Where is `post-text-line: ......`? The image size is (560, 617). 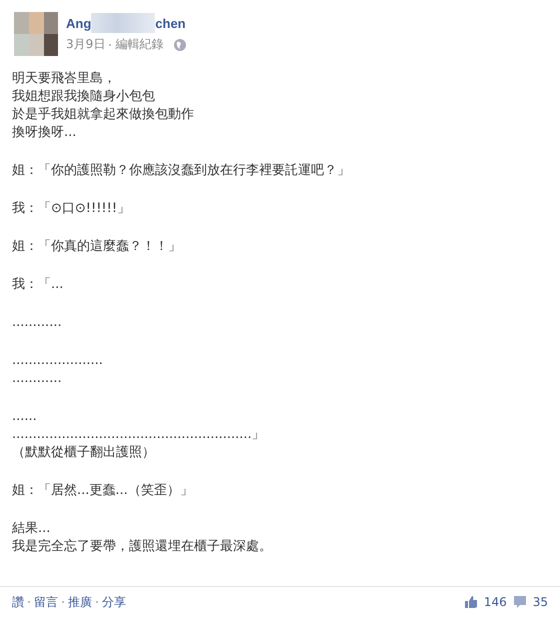
post-text-line: ...... is located at coordinates (25, 417).